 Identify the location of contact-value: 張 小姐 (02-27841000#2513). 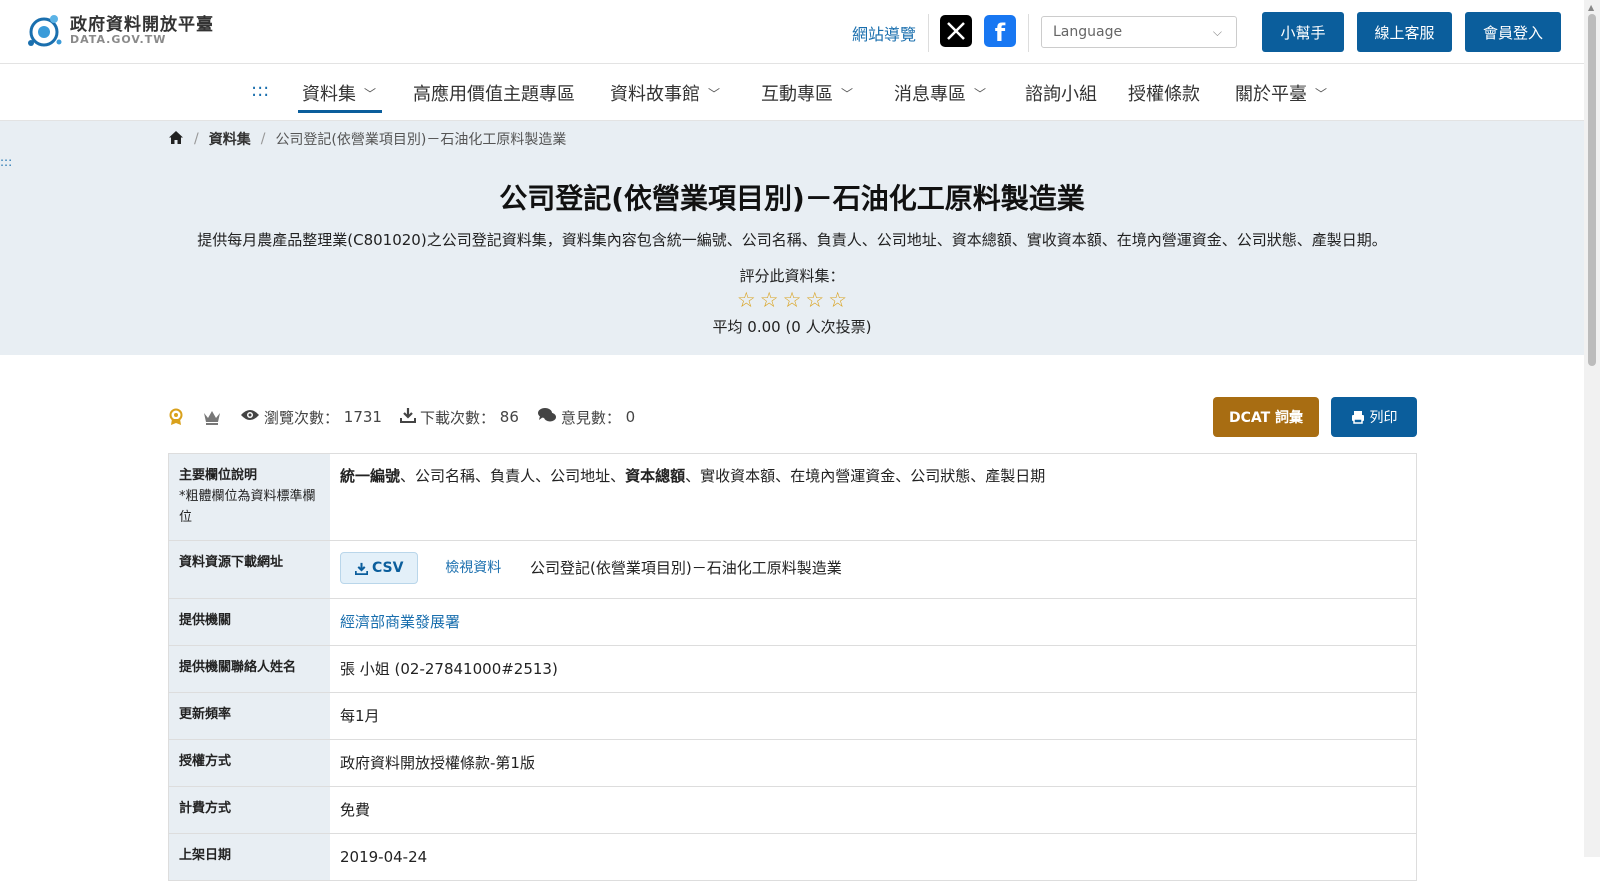
(449, 669).